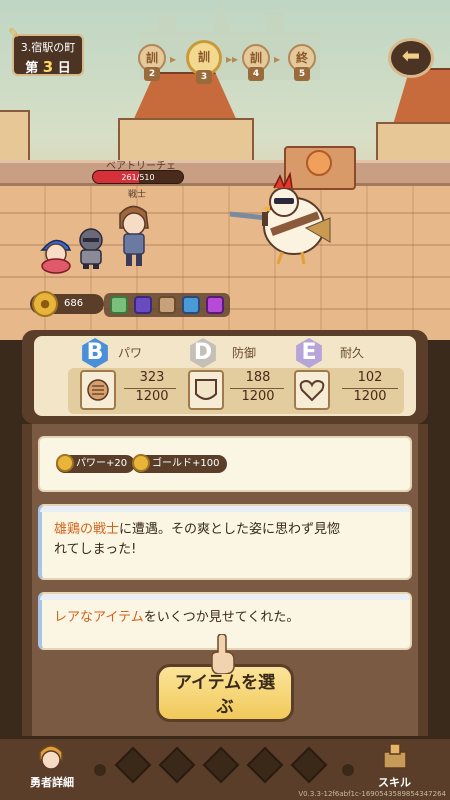 This screenshot has height=800, width=450. I want to click on skill-button: スキル, so click(394, 782).